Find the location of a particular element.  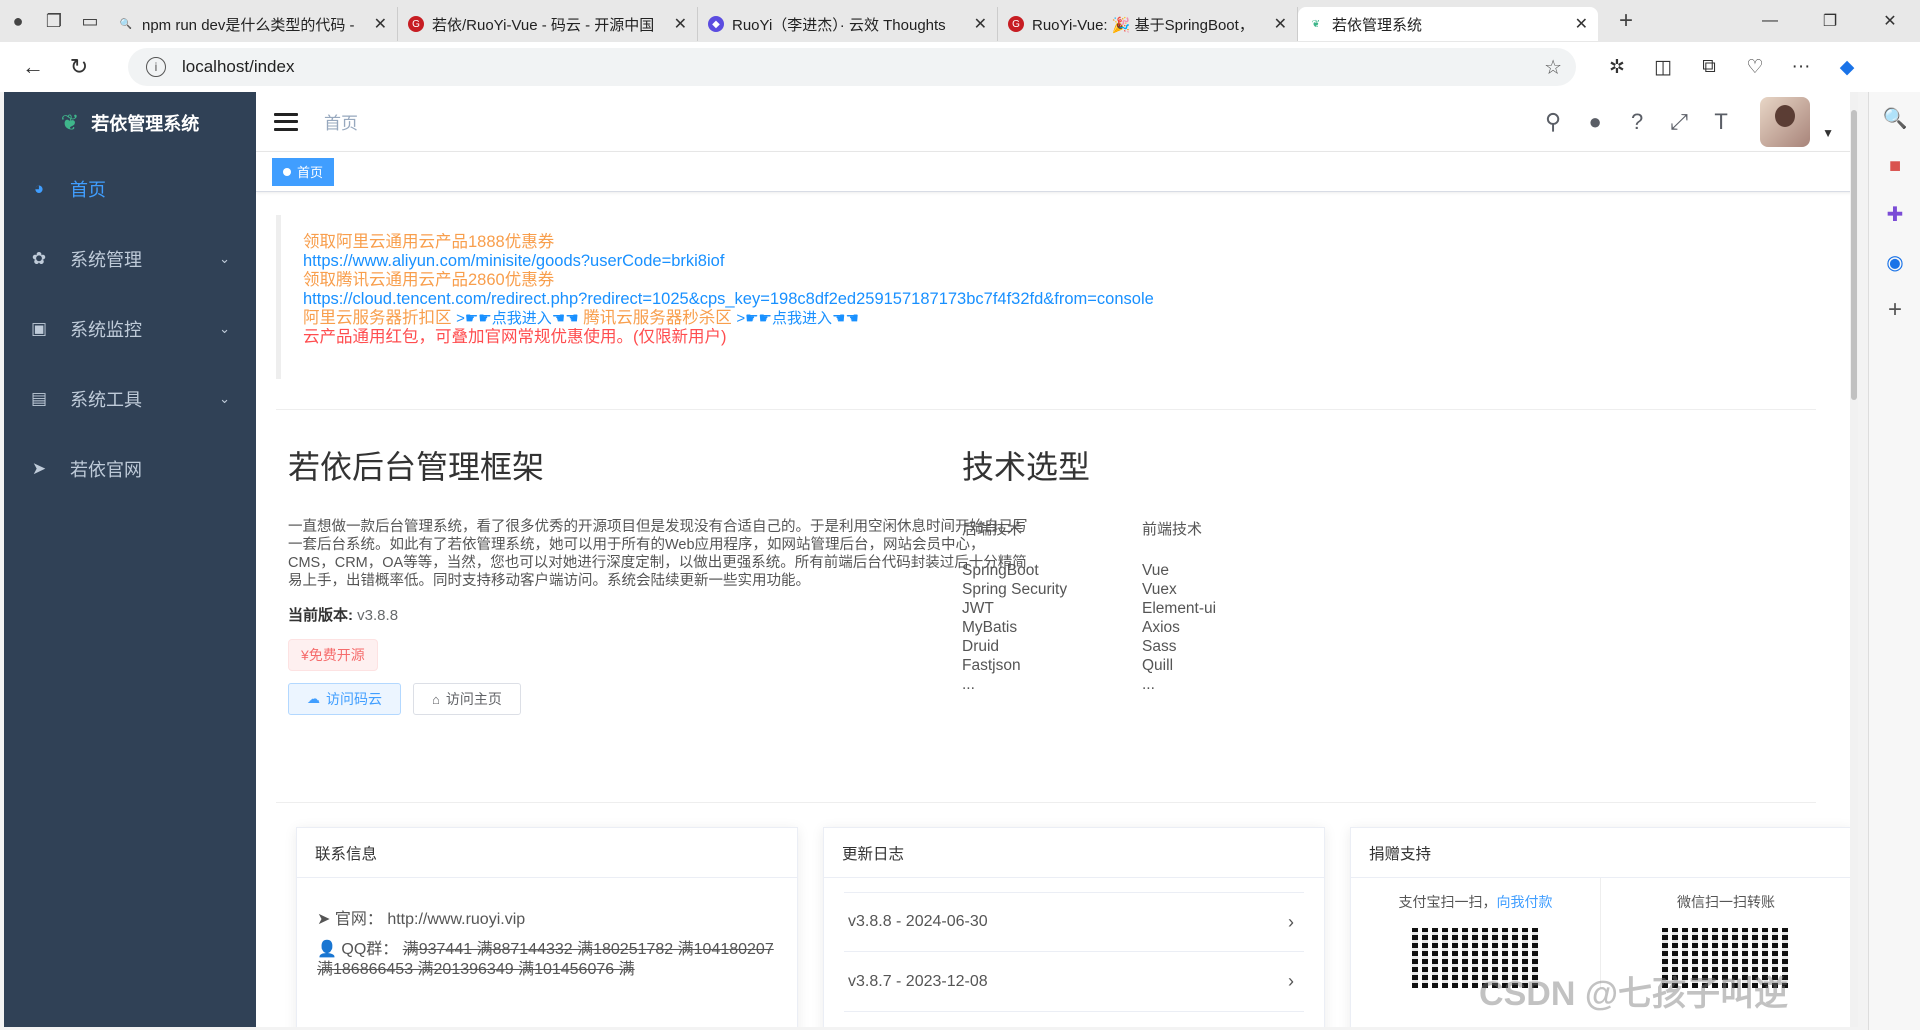

window-controls: — ❐ ✕ is located at coordinates (1830, 21).